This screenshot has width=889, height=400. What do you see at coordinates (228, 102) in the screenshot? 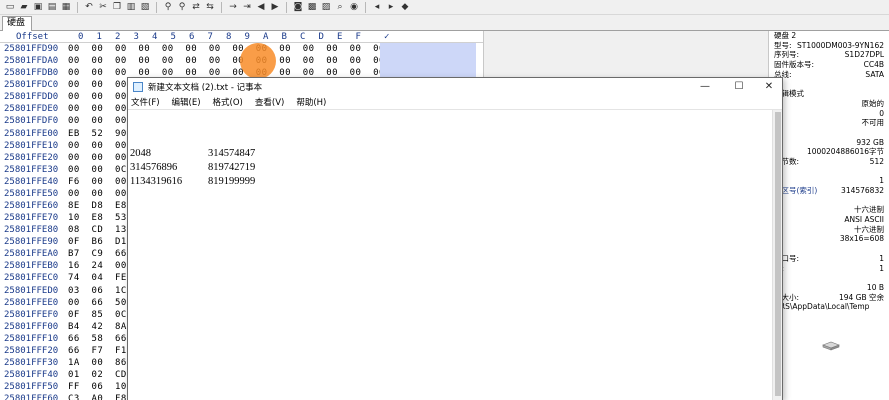
I see `menu-format: 格式(O)` at bounding box center [228, 102].